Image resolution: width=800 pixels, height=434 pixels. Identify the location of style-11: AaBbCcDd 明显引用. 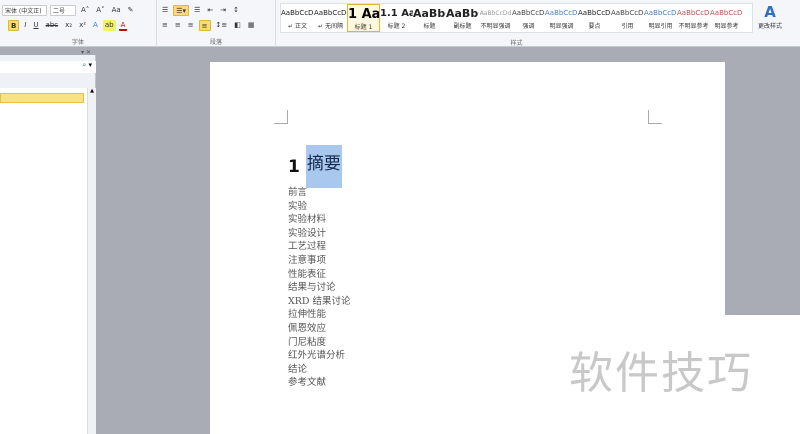
(660, 18).